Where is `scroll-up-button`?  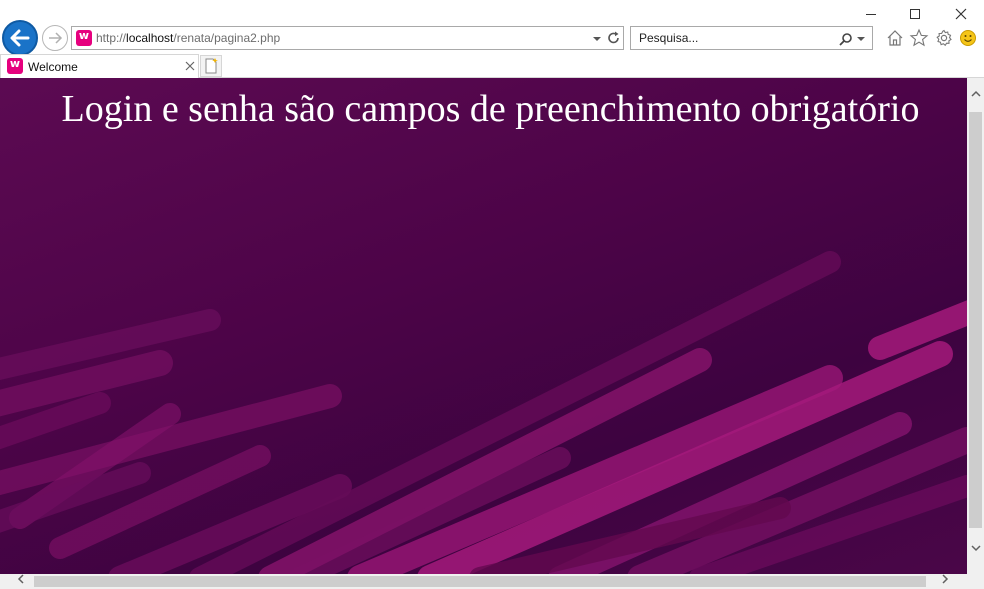 scroll-up-button is located at coordinates (975, 96).